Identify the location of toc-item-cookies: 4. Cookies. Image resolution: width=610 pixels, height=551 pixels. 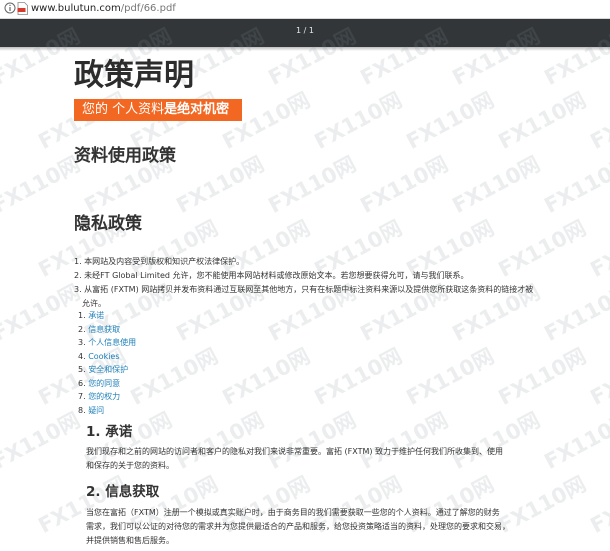
(107, 357).